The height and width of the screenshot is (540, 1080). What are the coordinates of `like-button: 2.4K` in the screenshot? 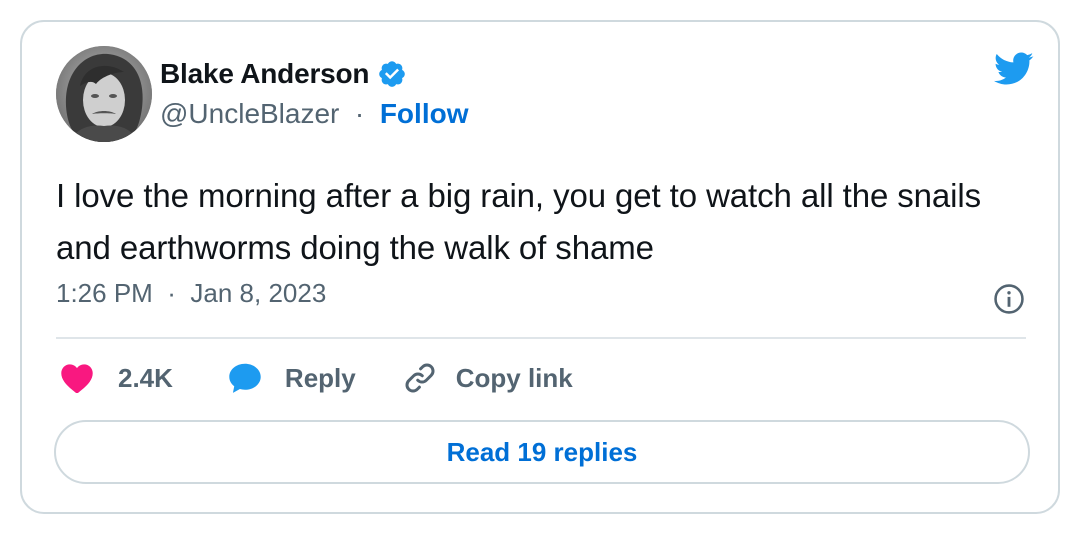 It's located at (116, 378).